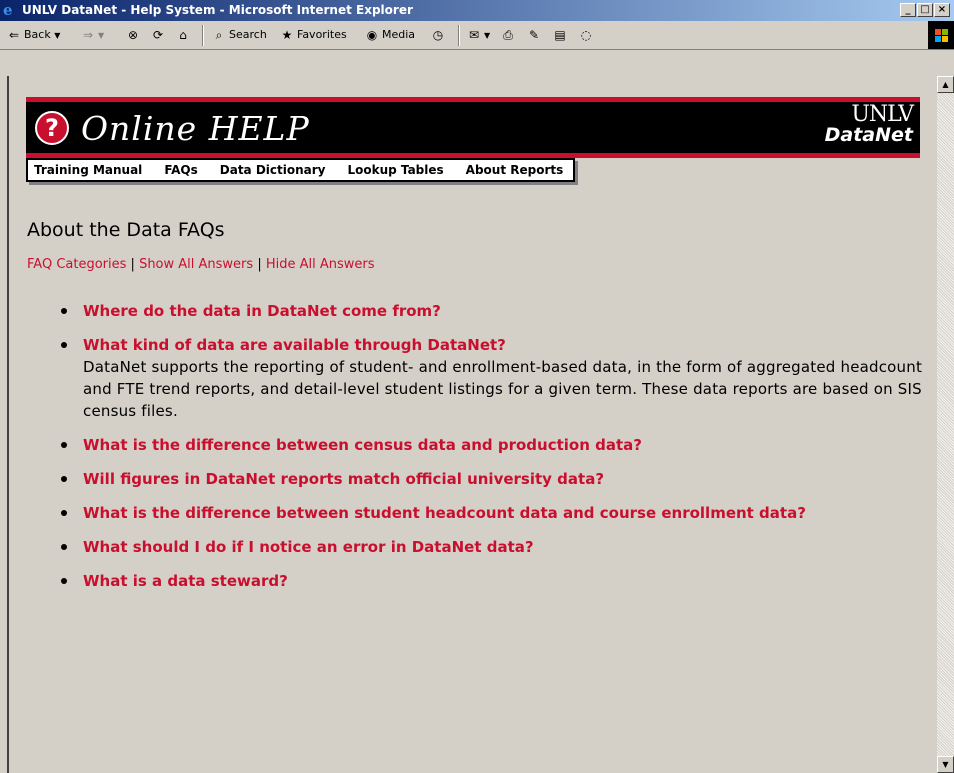 This screenshot has width=954, height=773. Describe the element at coordinates (262, 311) in the screenshot. I see `faq-question-link: Where do the data in DataNet come from?` at that location.